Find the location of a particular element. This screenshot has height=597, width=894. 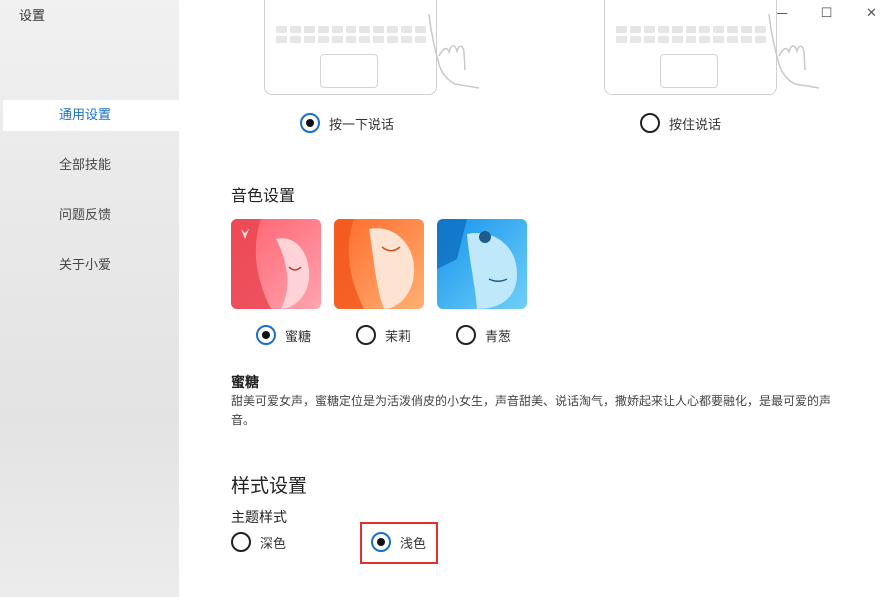

theme-dark-option: 深色 is located at coordinates (258, 542).